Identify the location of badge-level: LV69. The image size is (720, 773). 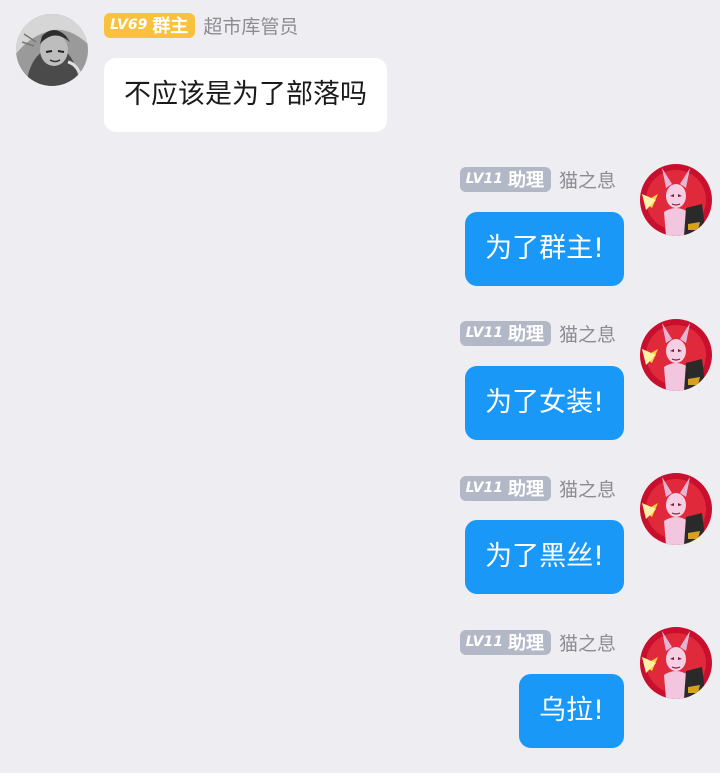
(129, 25).